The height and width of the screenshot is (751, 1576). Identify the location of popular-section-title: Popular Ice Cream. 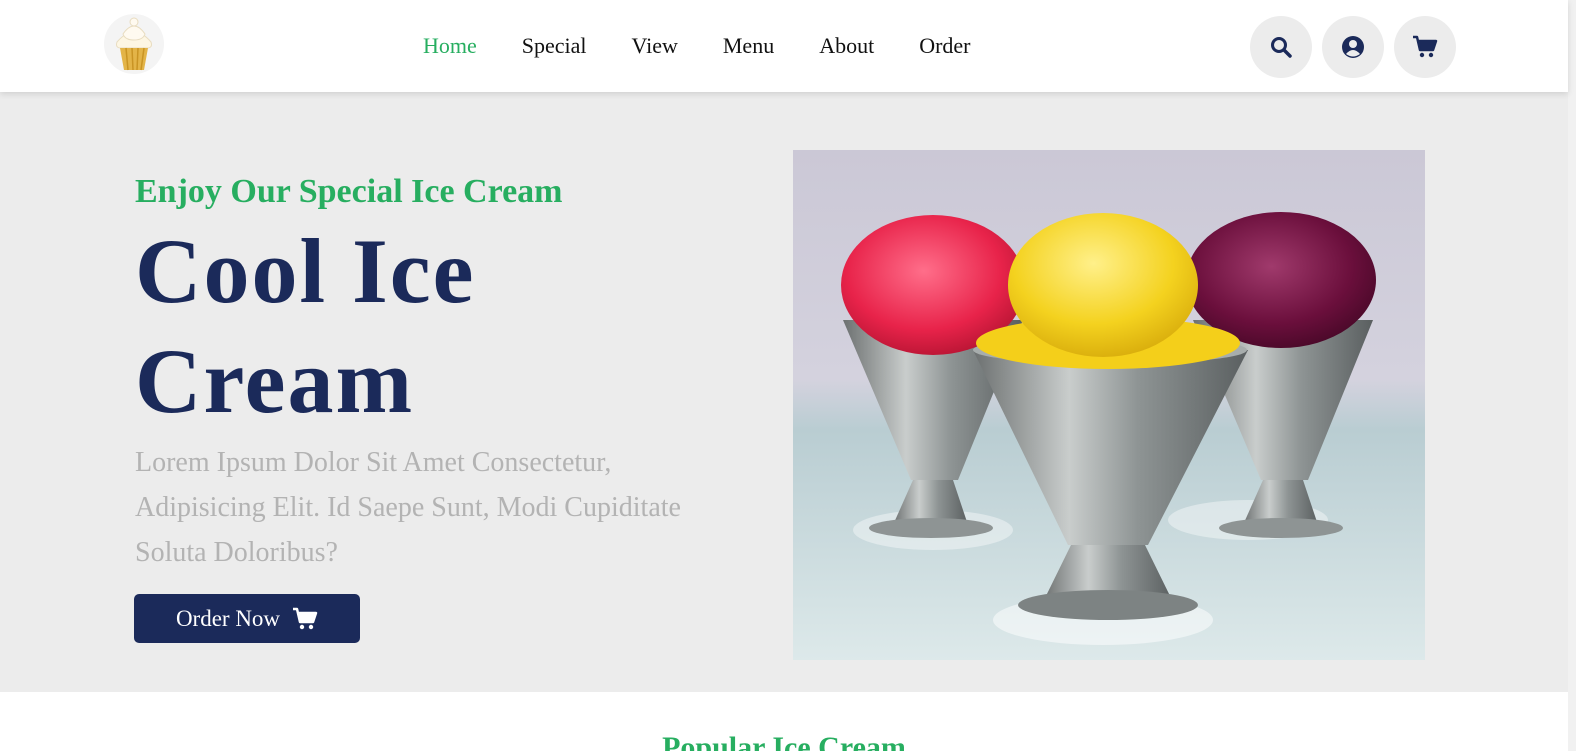
(784, 741).